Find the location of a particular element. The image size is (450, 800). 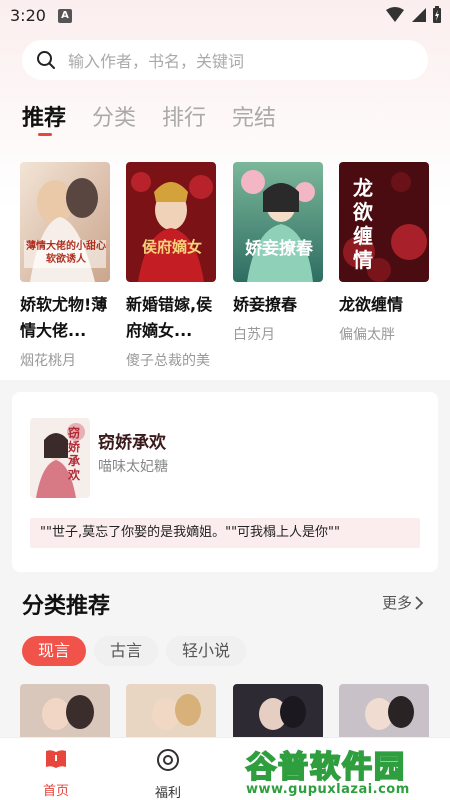

cover-title-art: 龙欲缠情 is located at coordinates (363, 224).